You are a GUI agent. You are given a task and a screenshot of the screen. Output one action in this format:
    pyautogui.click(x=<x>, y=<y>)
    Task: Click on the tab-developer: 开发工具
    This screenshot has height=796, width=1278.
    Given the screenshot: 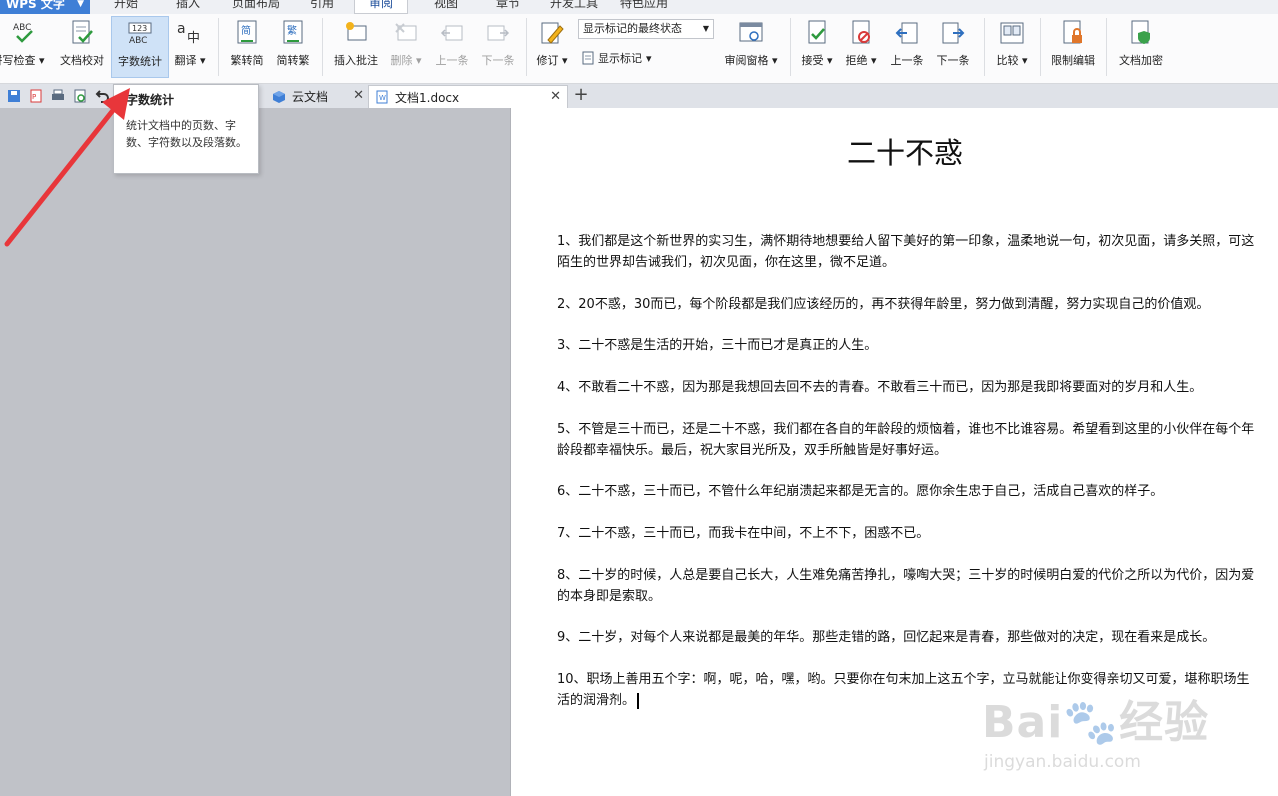 What is the action you would take?
    pyautogui.click(x=574, y=7)
    